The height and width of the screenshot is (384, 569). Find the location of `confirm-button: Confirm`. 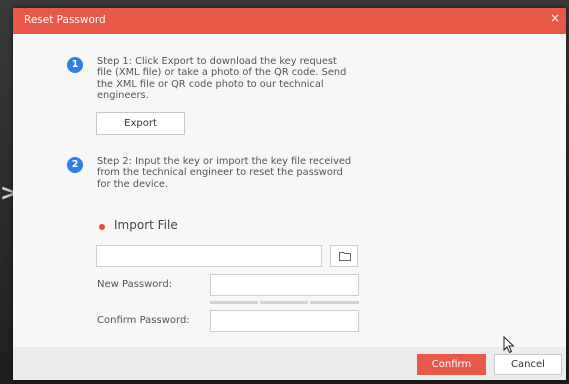

confirm-button: Confirm is located at coordinates (451, 364).